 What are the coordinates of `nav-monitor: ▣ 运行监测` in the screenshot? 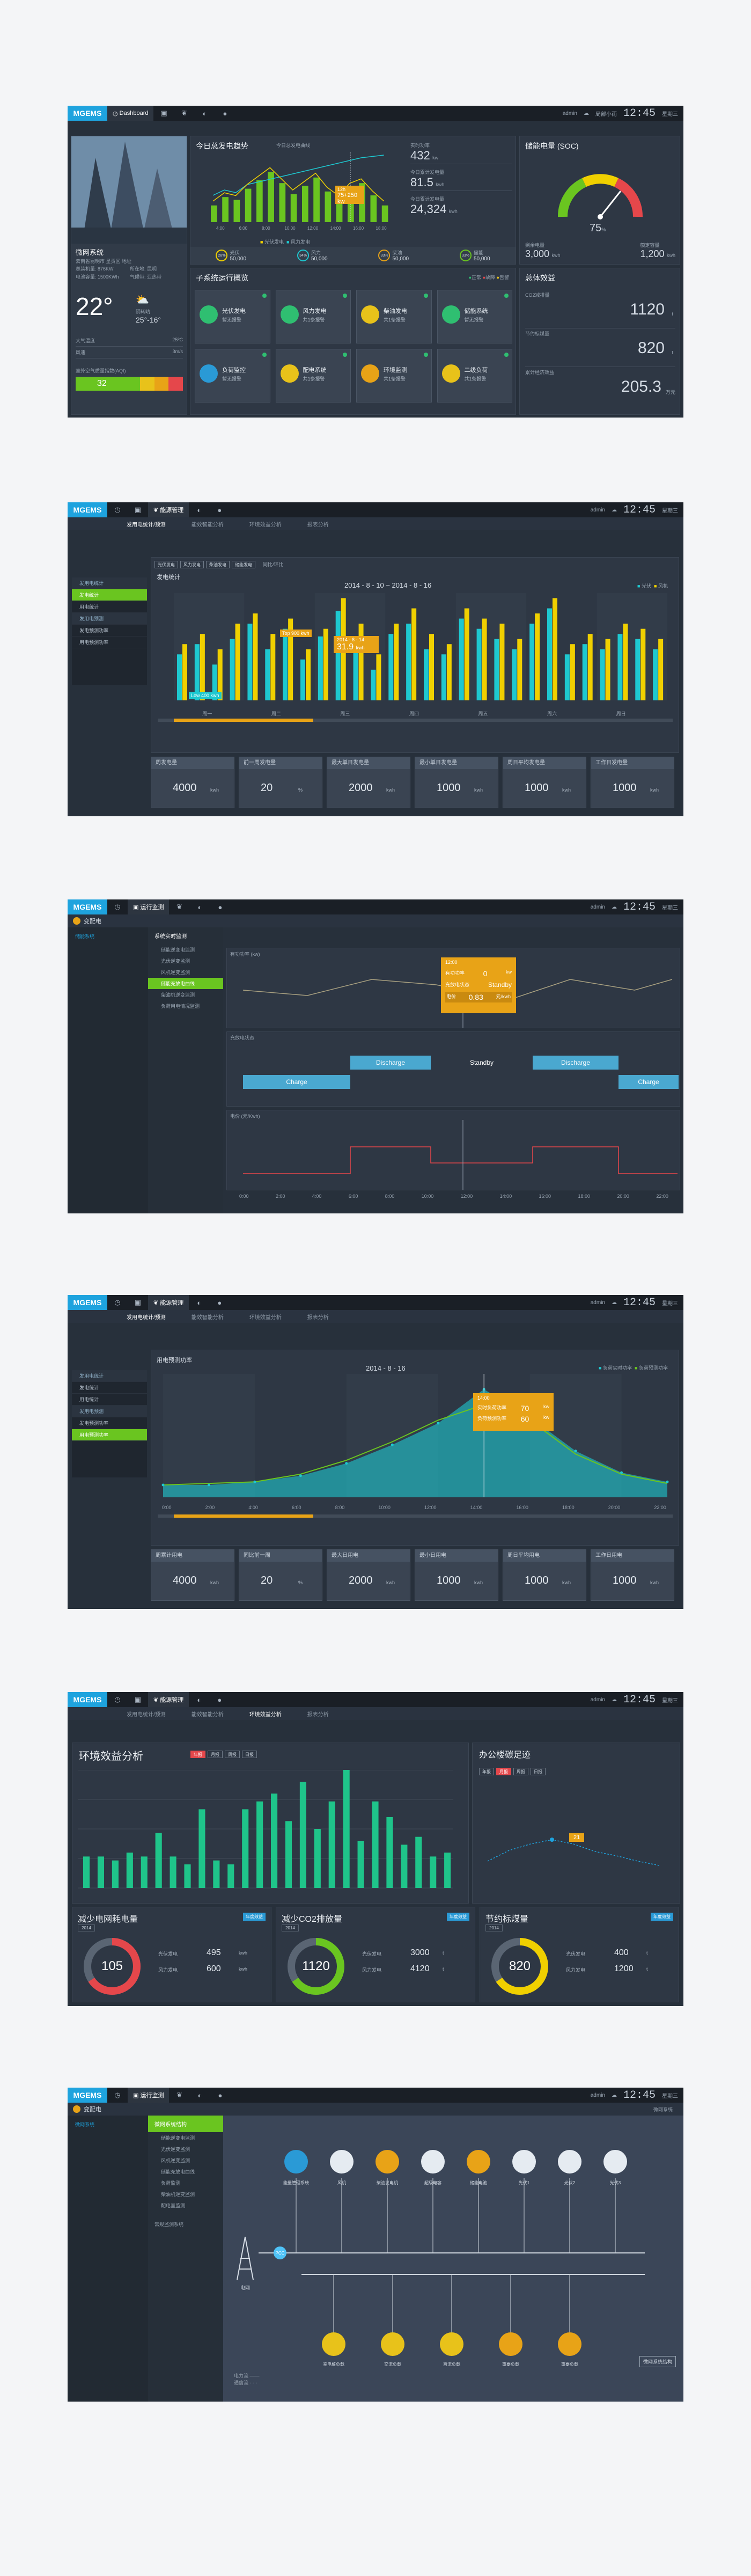 It's located at (149, 2095).